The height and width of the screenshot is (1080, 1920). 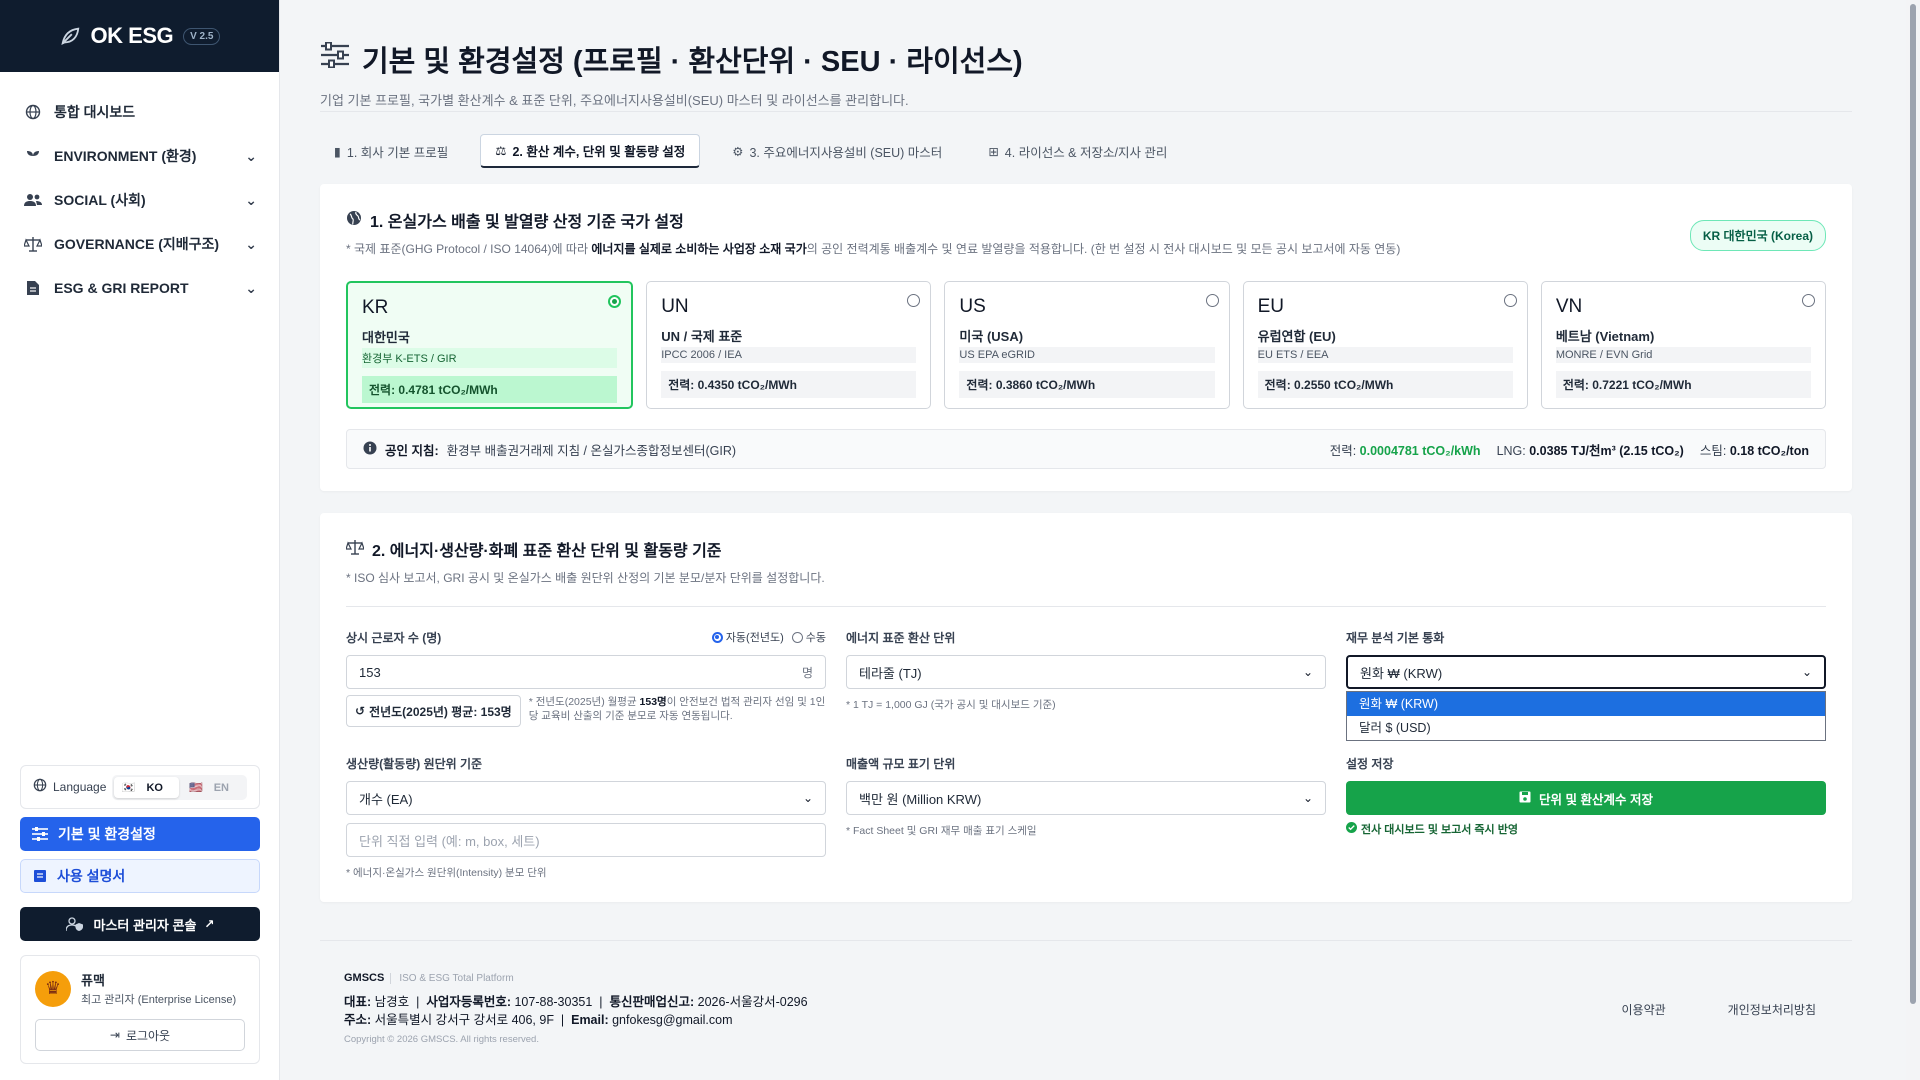 What do you see at coordinates (1401, 673) in the screenshot?
I see `currency-value: 원화 ₩ (KRW)` at bounding box center [1401, 673].